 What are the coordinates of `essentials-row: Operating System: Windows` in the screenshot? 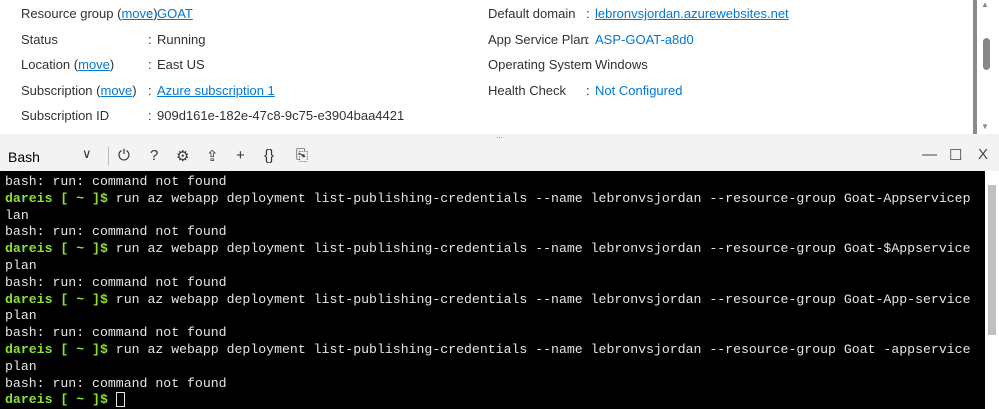 It's located at (728, 66).